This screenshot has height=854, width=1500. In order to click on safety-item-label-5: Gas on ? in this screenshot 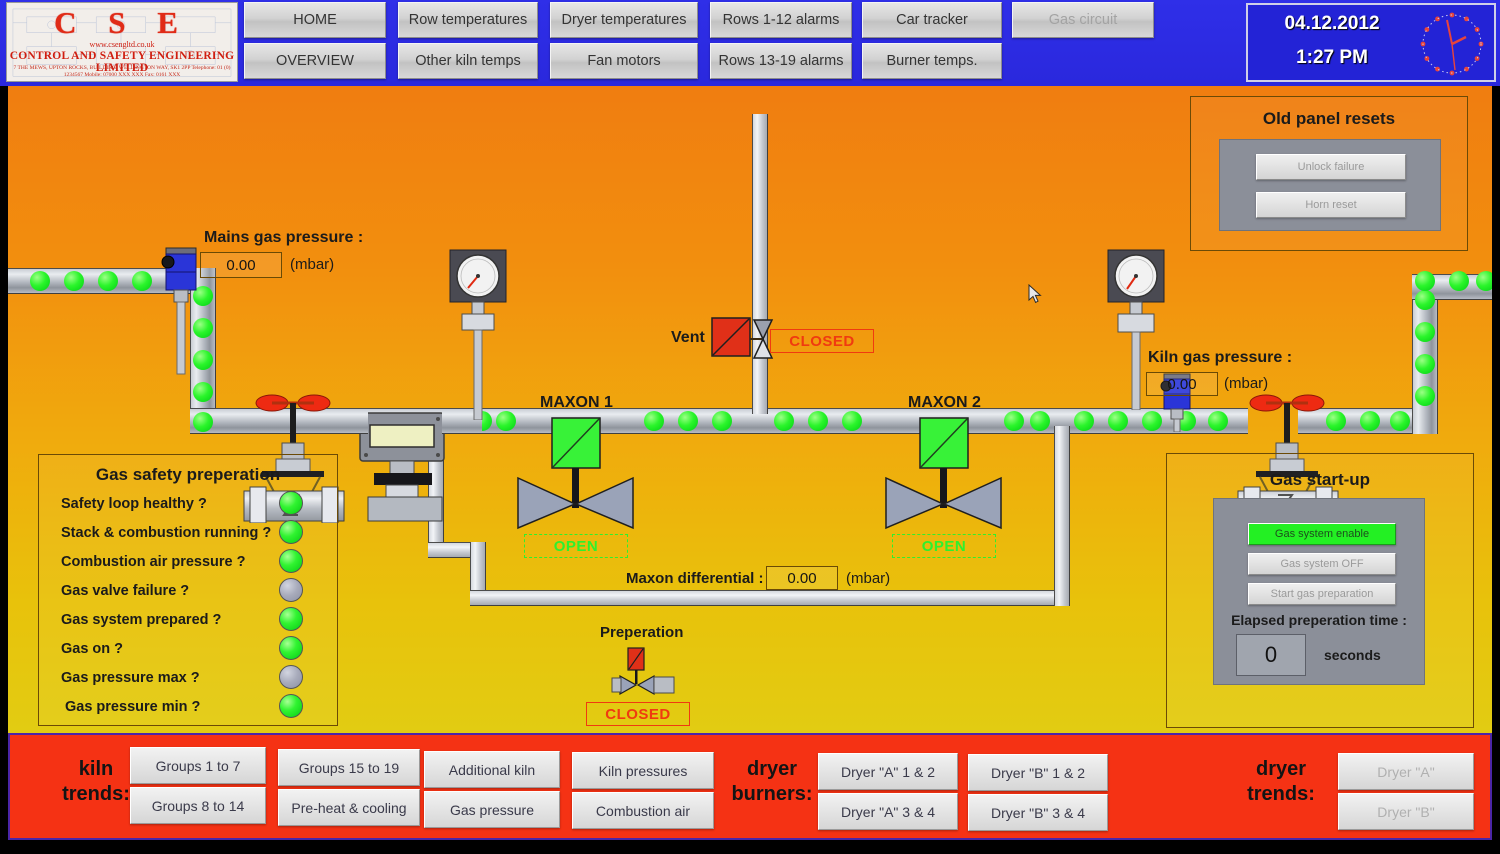, I will do `click(92, 649)`.